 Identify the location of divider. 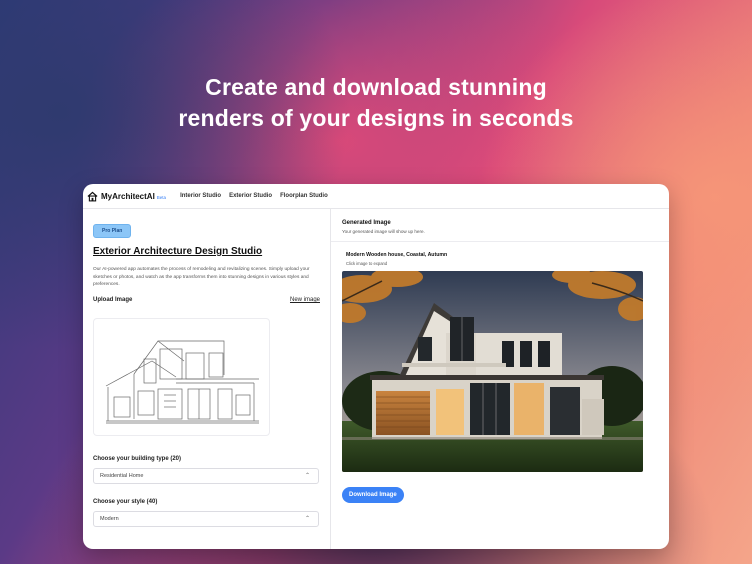
(500, 241).